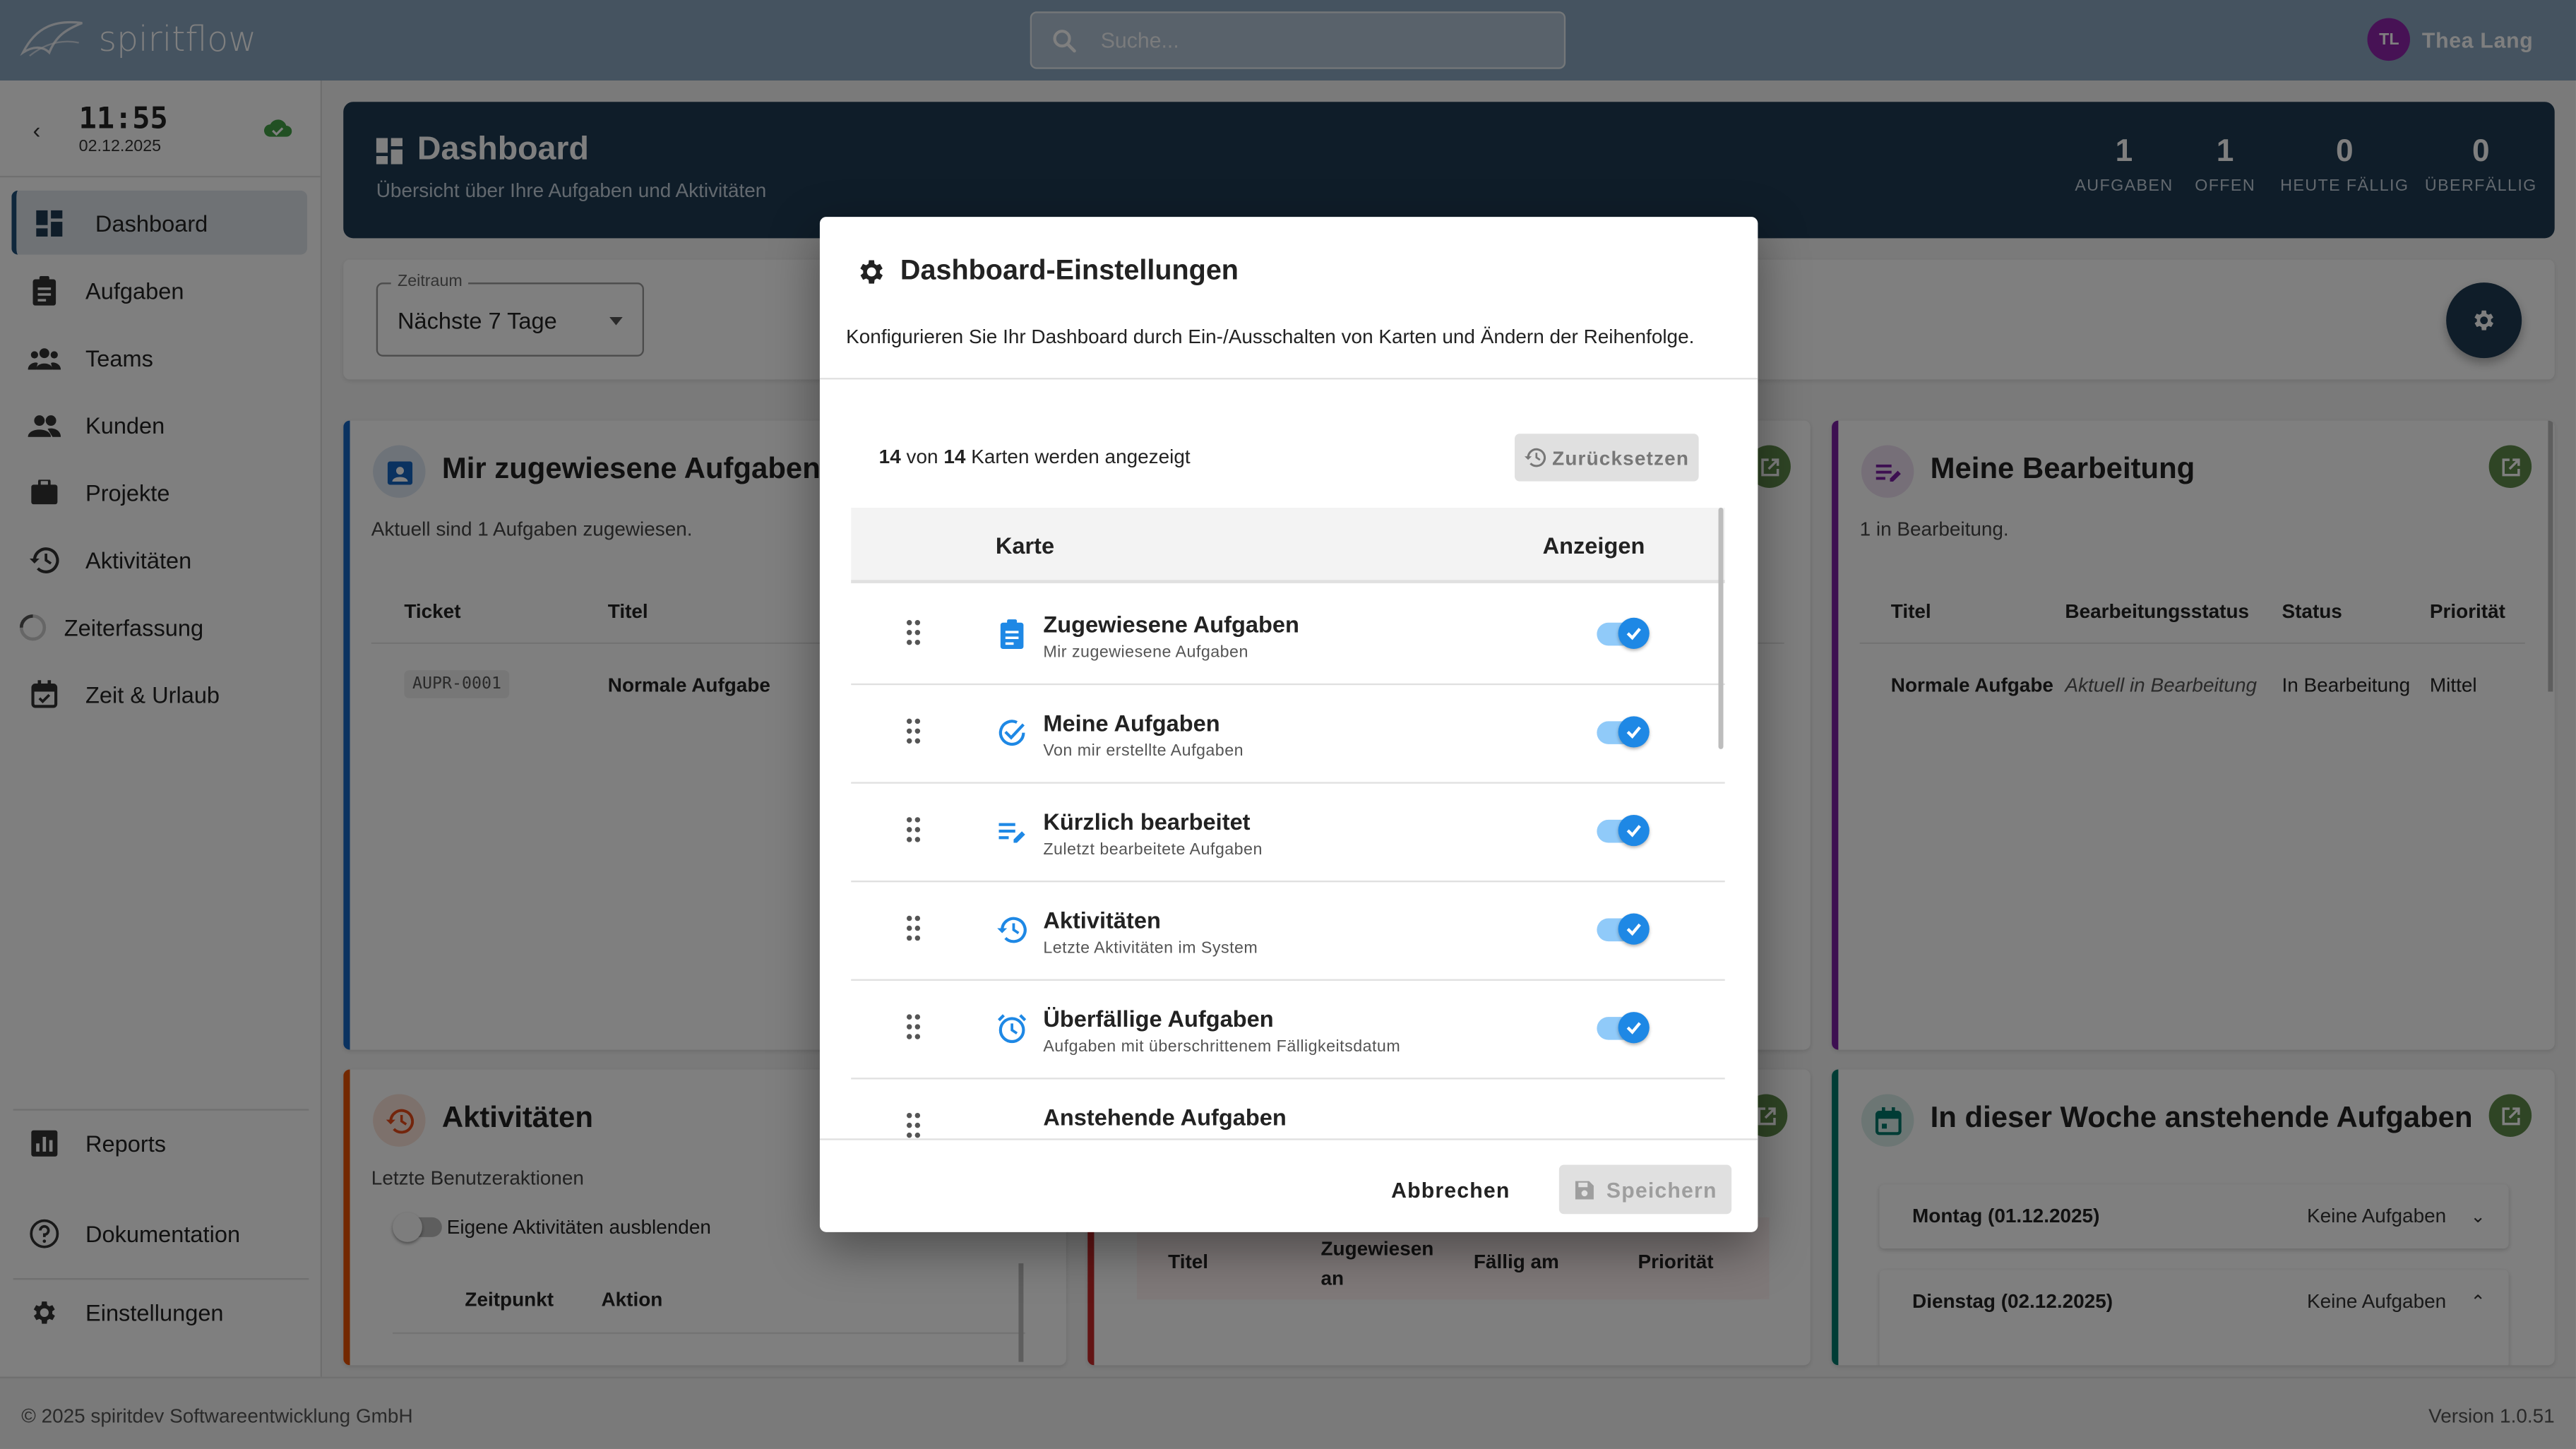 This screenshot has width=2576, height=1449. What do you see at coordinates (1012, 1029) in the screenshot?
I see `alarm-icon` at bounding box center [1012, 1029].